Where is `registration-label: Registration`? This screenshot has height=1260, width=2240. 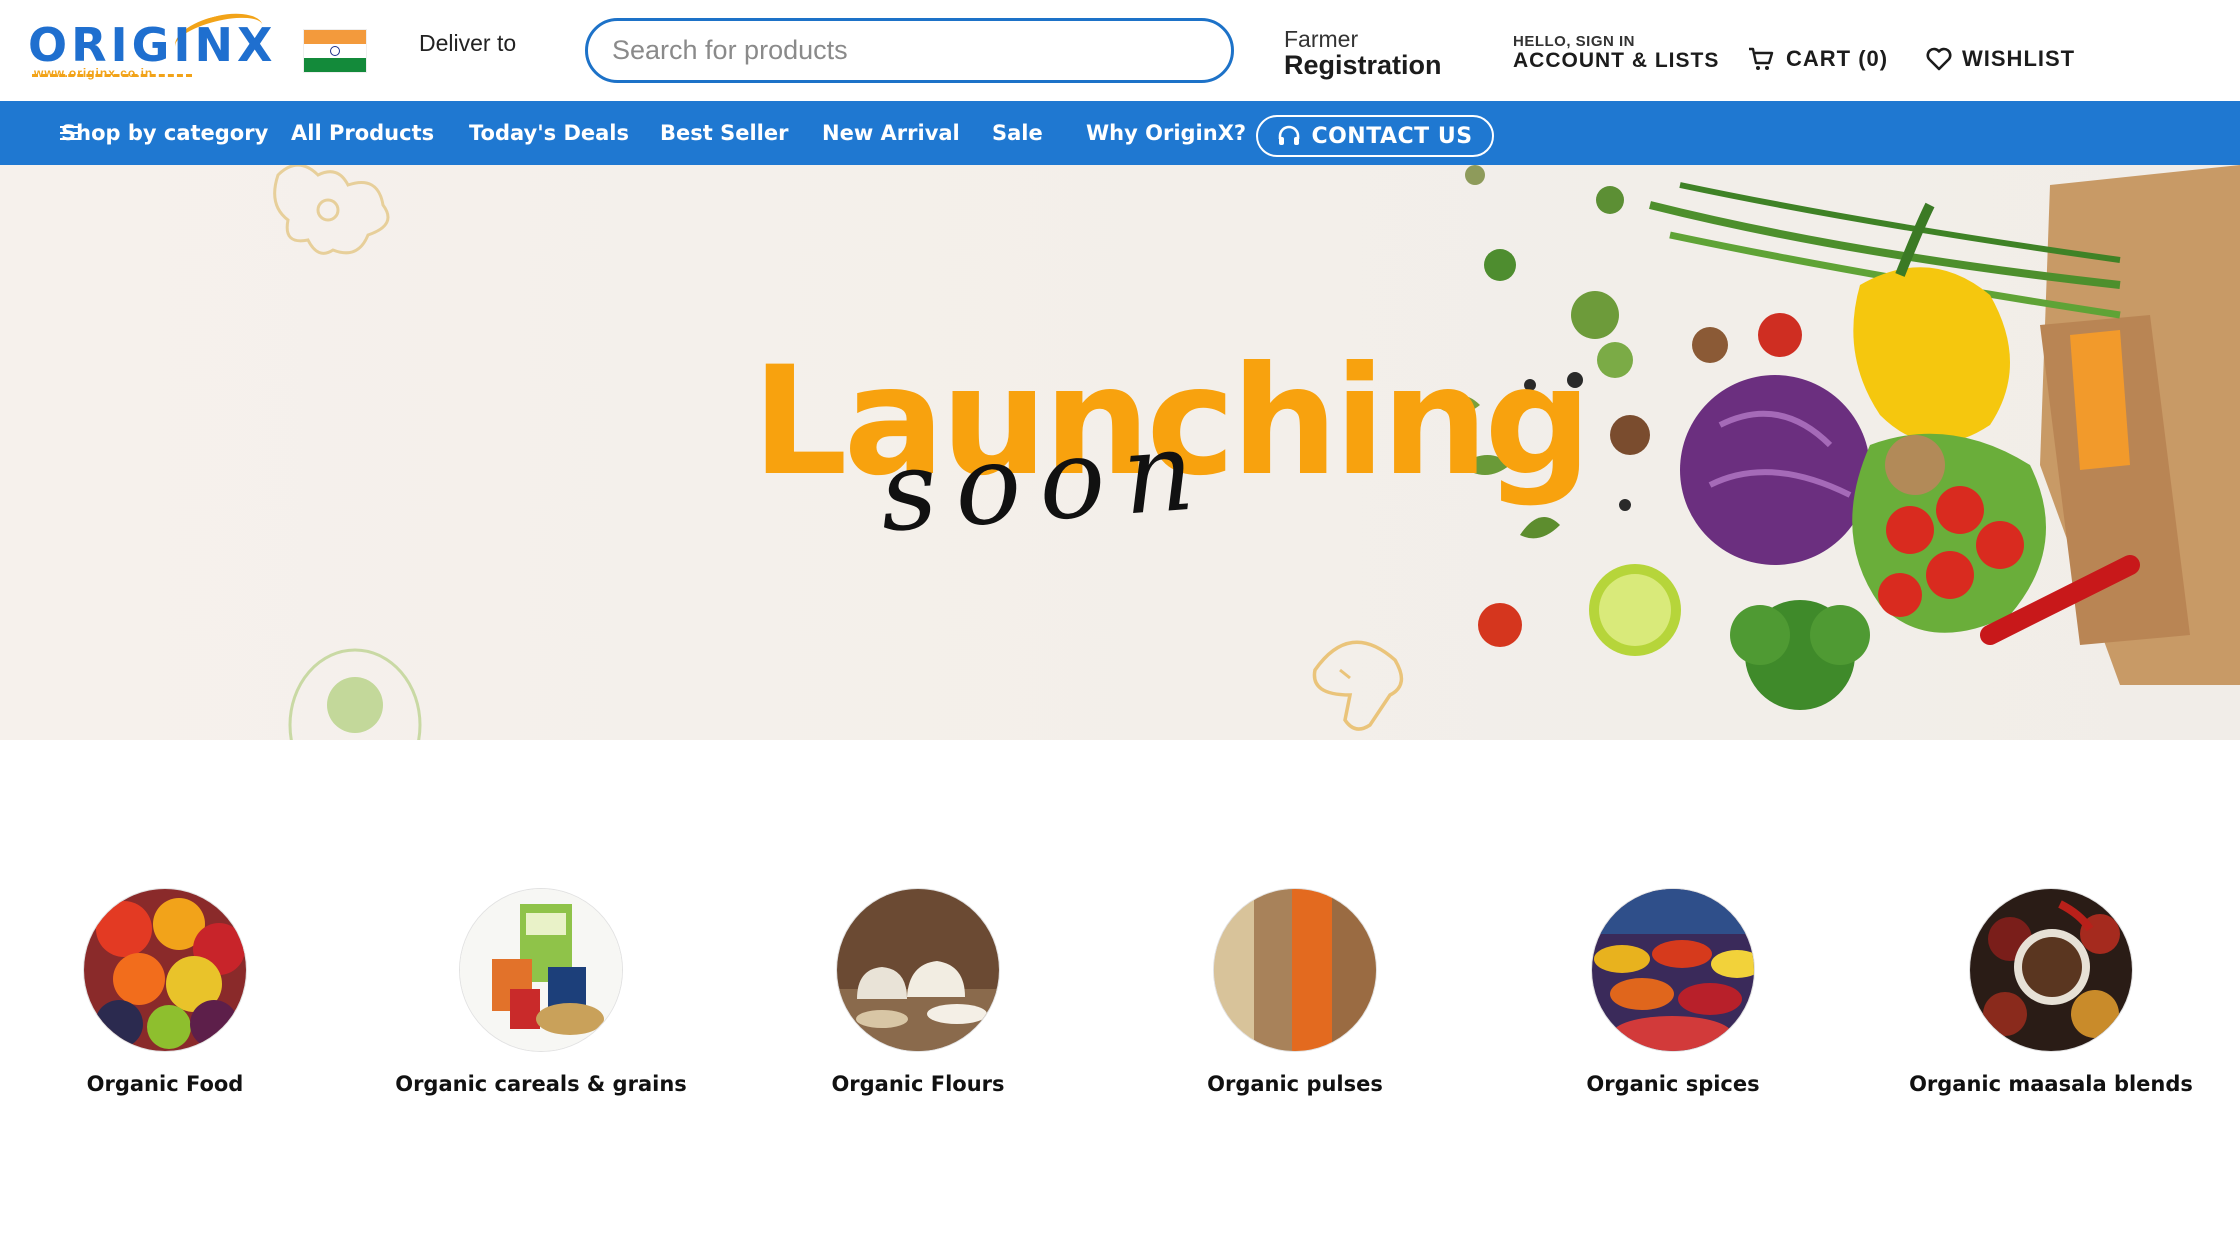 registration-label: Registration is located at coordinates (1363, 65).